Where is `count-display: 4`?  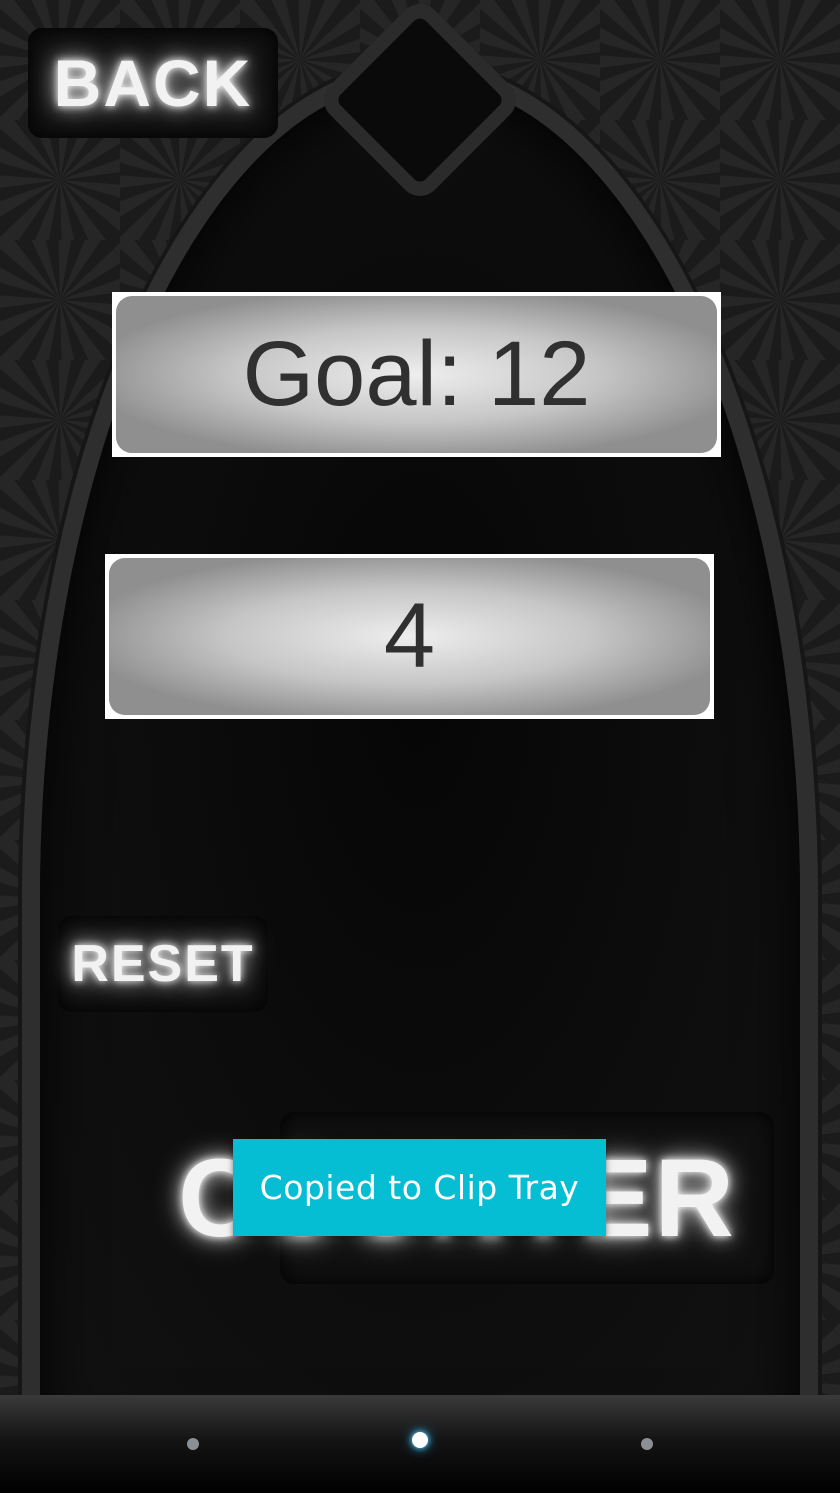 count-display: 4 is located at coordinates (409, 636).